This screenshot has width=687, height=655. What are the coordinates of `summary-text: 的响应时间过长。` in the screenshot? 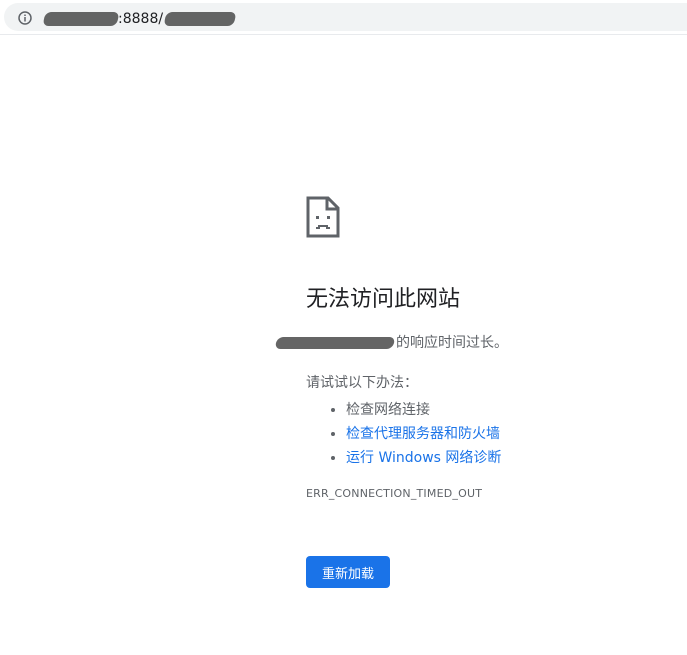 It's located at (452, 343).